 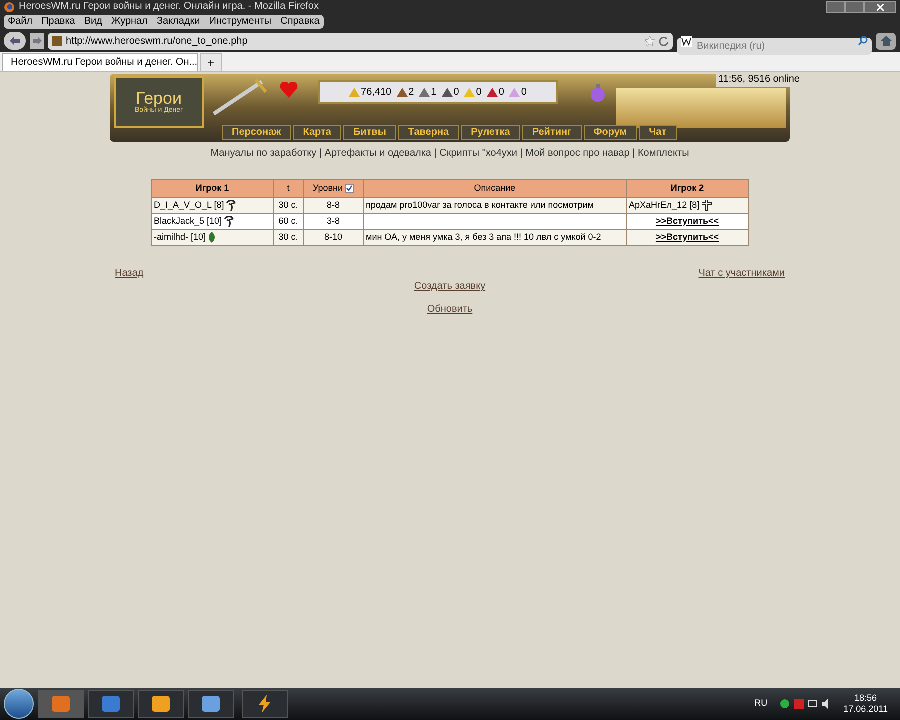 I want to click on nav-button: Форум, so click(x=611, y=132).